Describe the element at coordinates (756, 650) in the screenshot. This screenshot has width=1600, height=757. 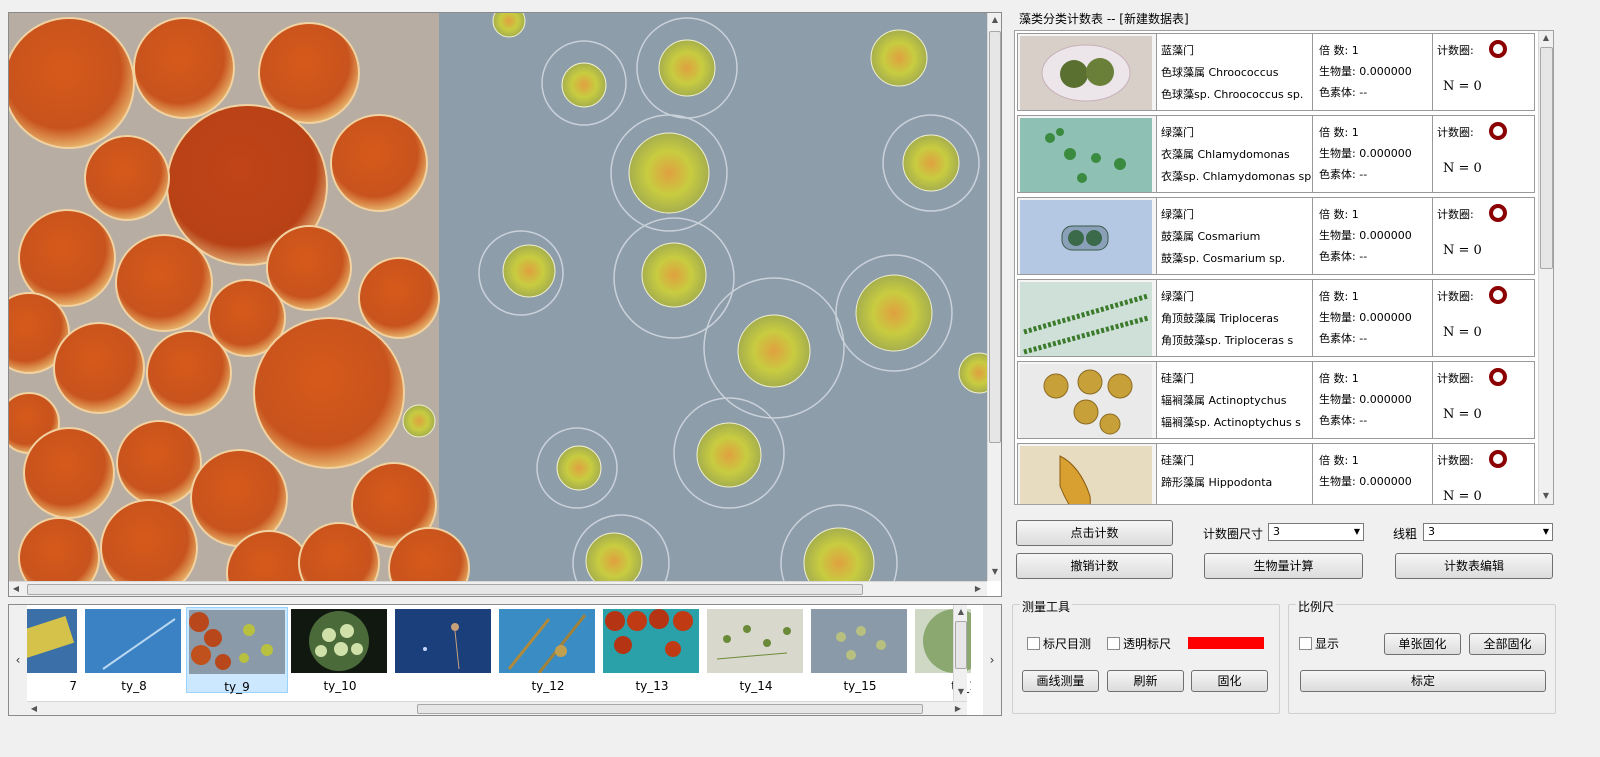
I see `thumbnail-item: ty_14` at that location.